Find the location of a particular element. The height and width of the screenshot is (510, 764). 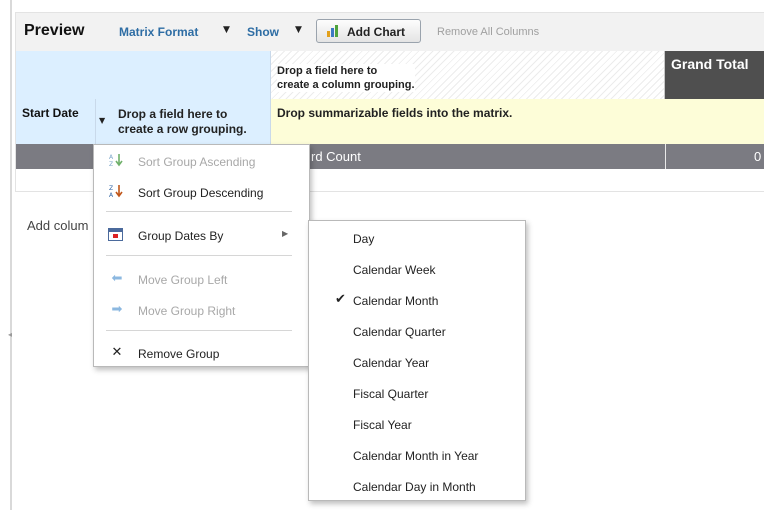

submenu-item-fiscal-quarter: Fiscal Quarter is located at coordinates (417, 393).